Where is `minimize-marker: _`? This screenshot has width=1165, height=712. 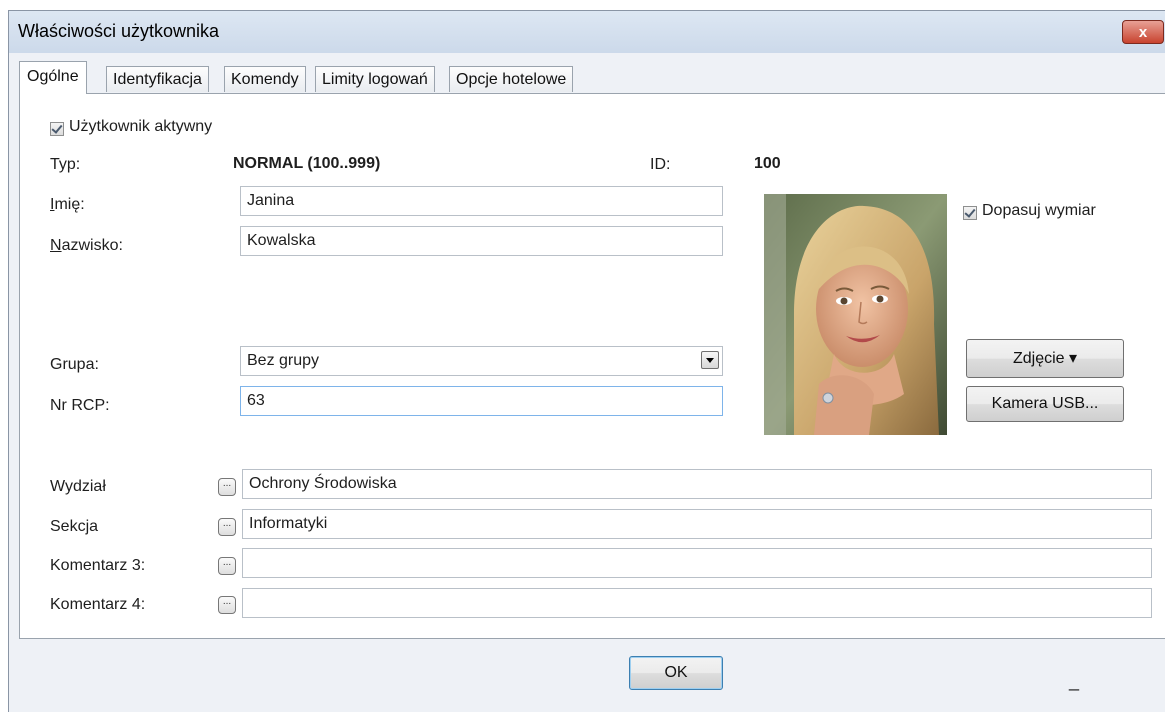
minimize-marker: _ is located at coordinates (1074, 681).